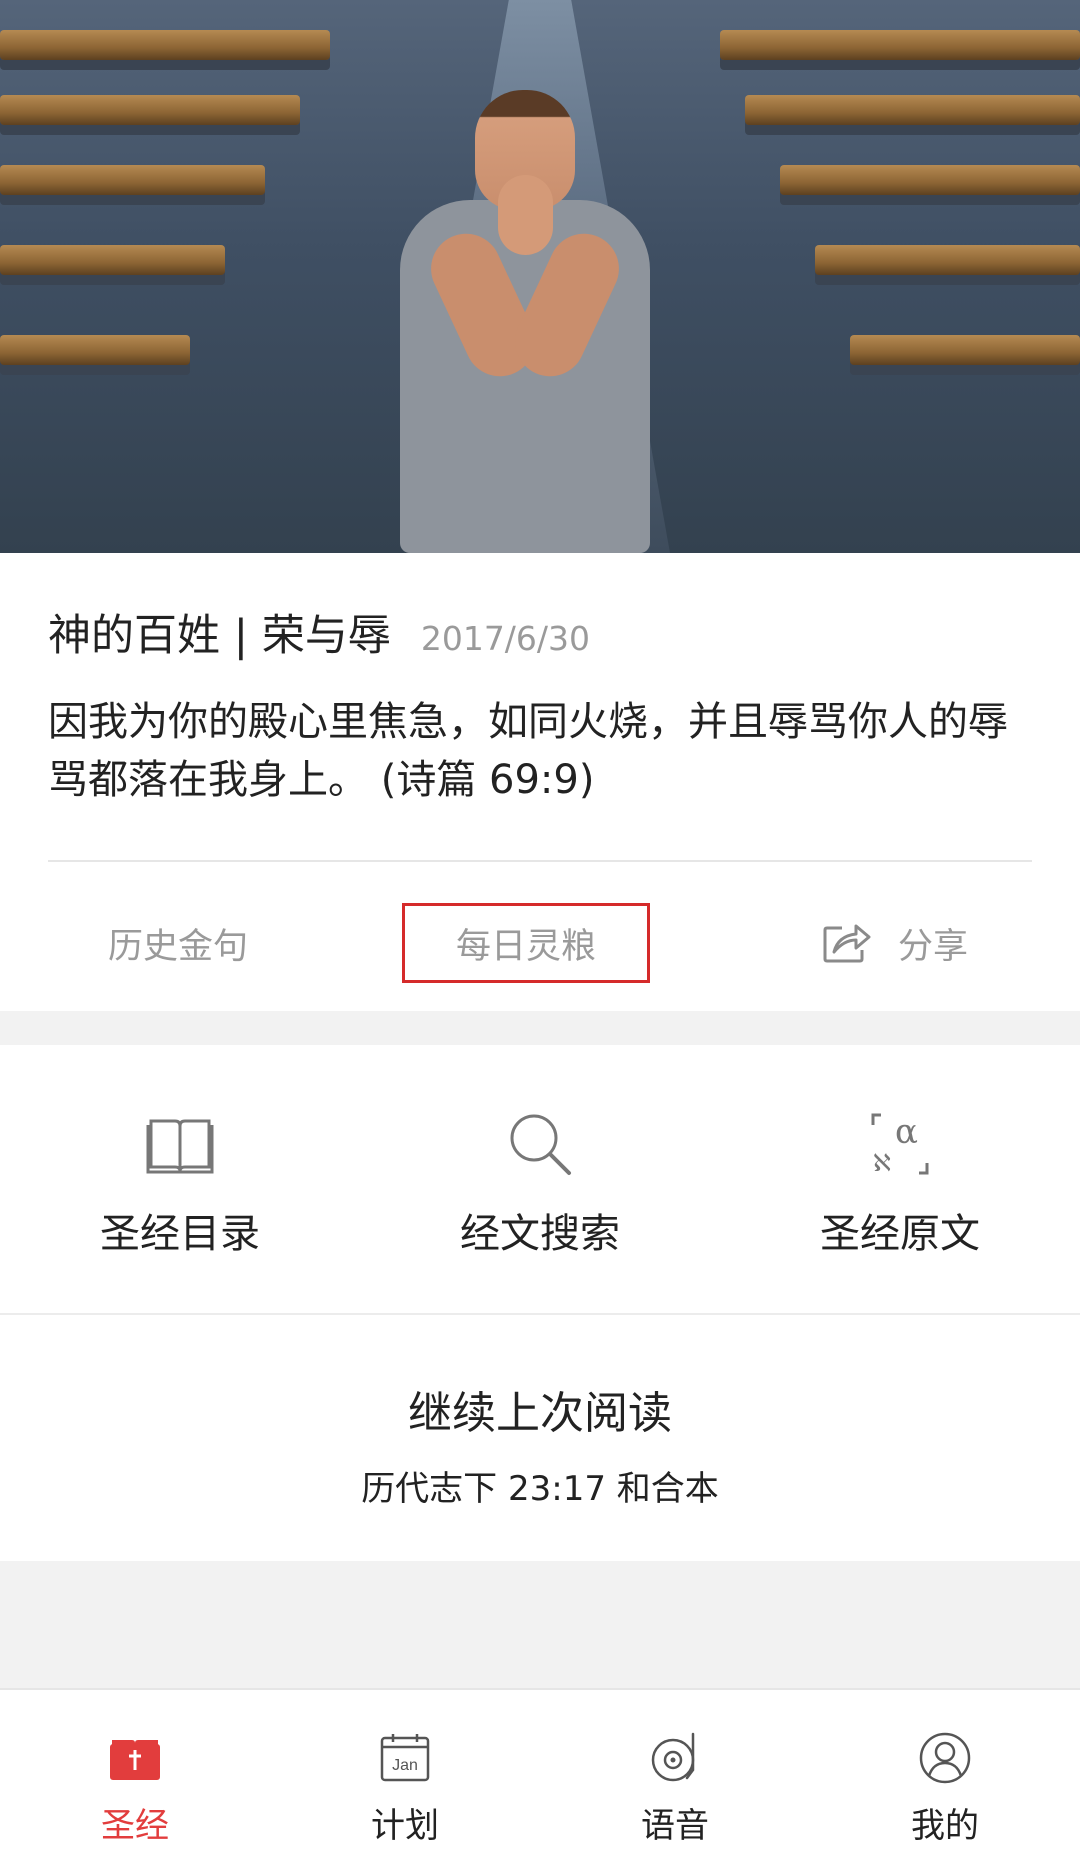 The width and height of the screenshot is (1080, 1866). I want to click on share-button: 分享, so click(895, 943).